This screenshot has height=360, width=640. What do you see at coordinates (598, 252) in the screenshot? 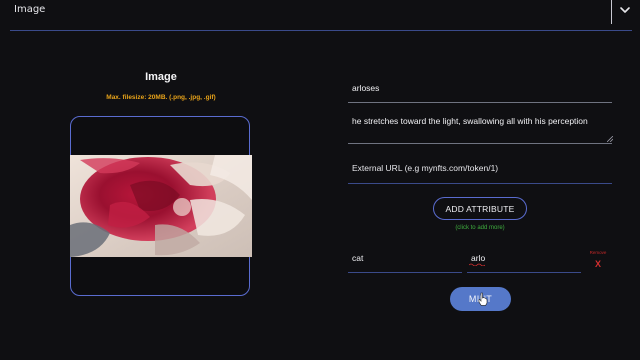
I see `remove-attribute-label: Remove` at bounding box center [598, 252].